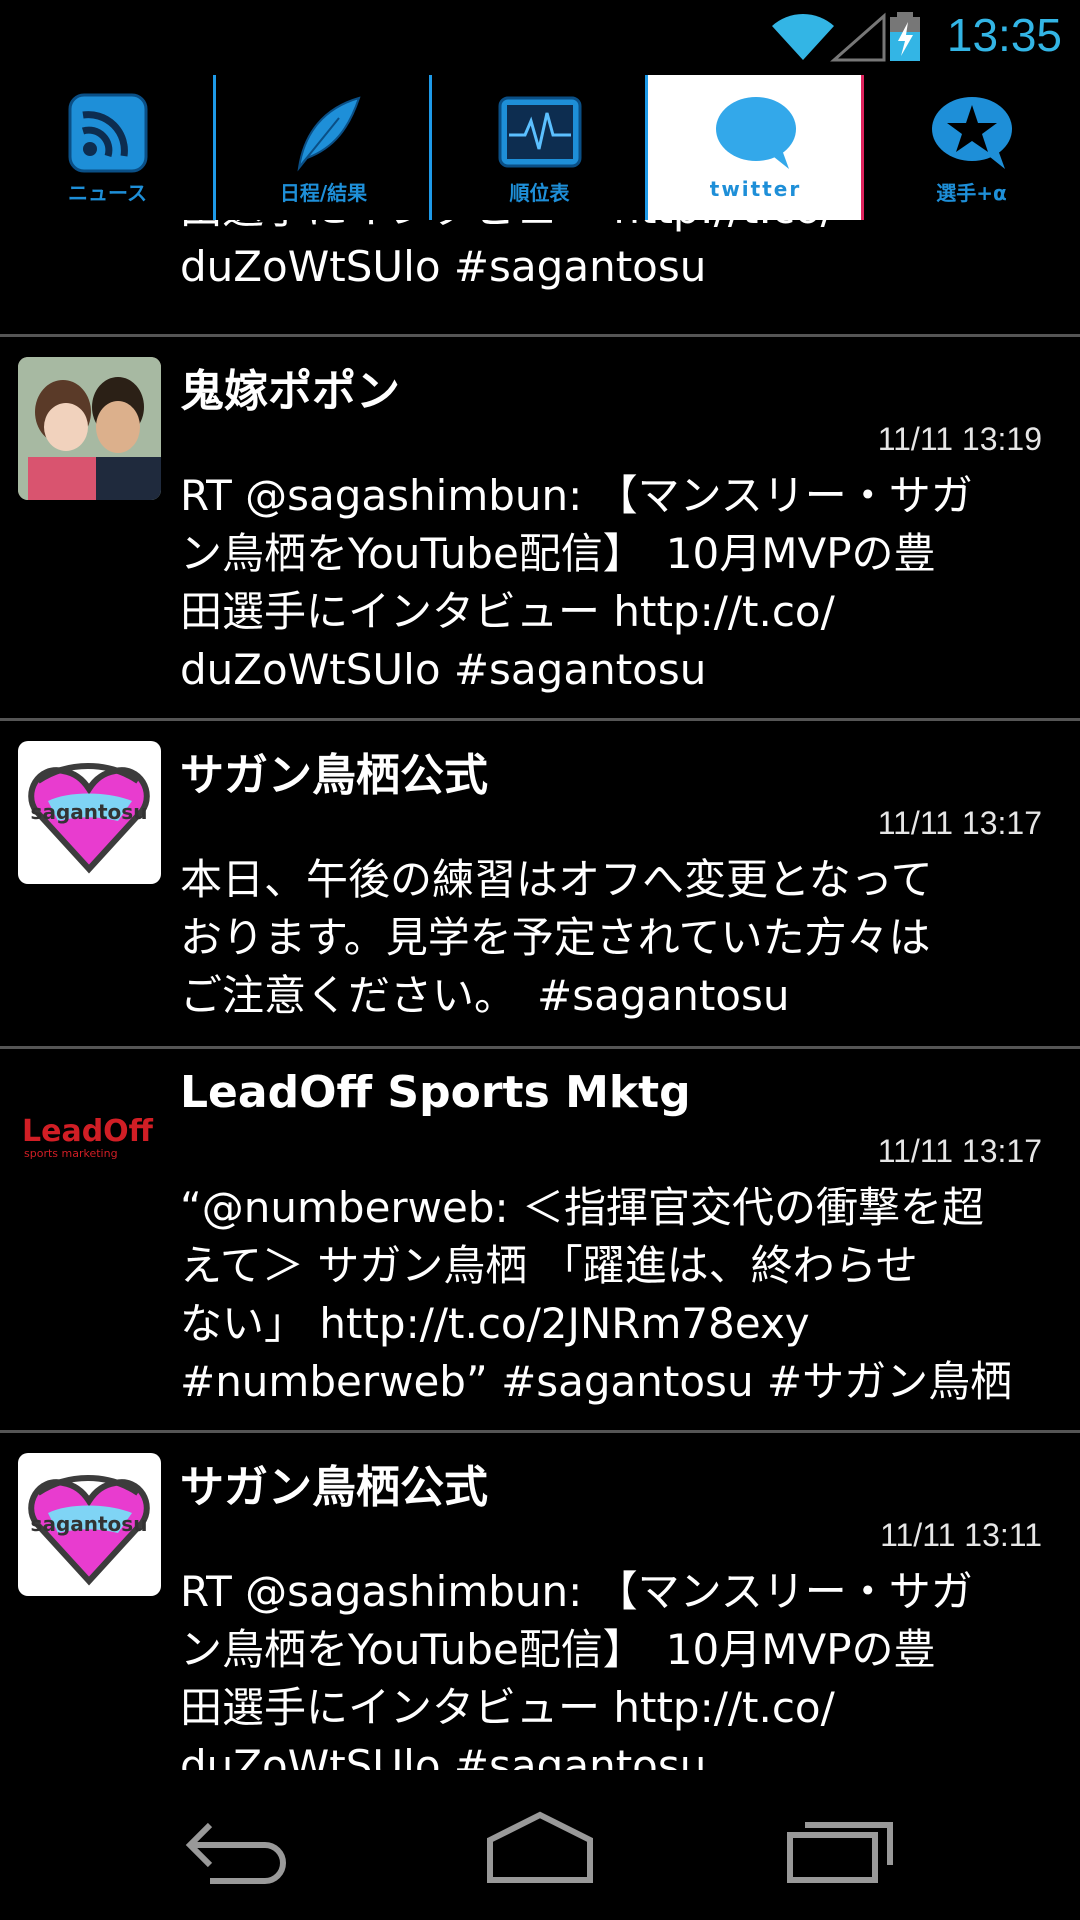  I want to click on back-icon, so click(240, 1845).